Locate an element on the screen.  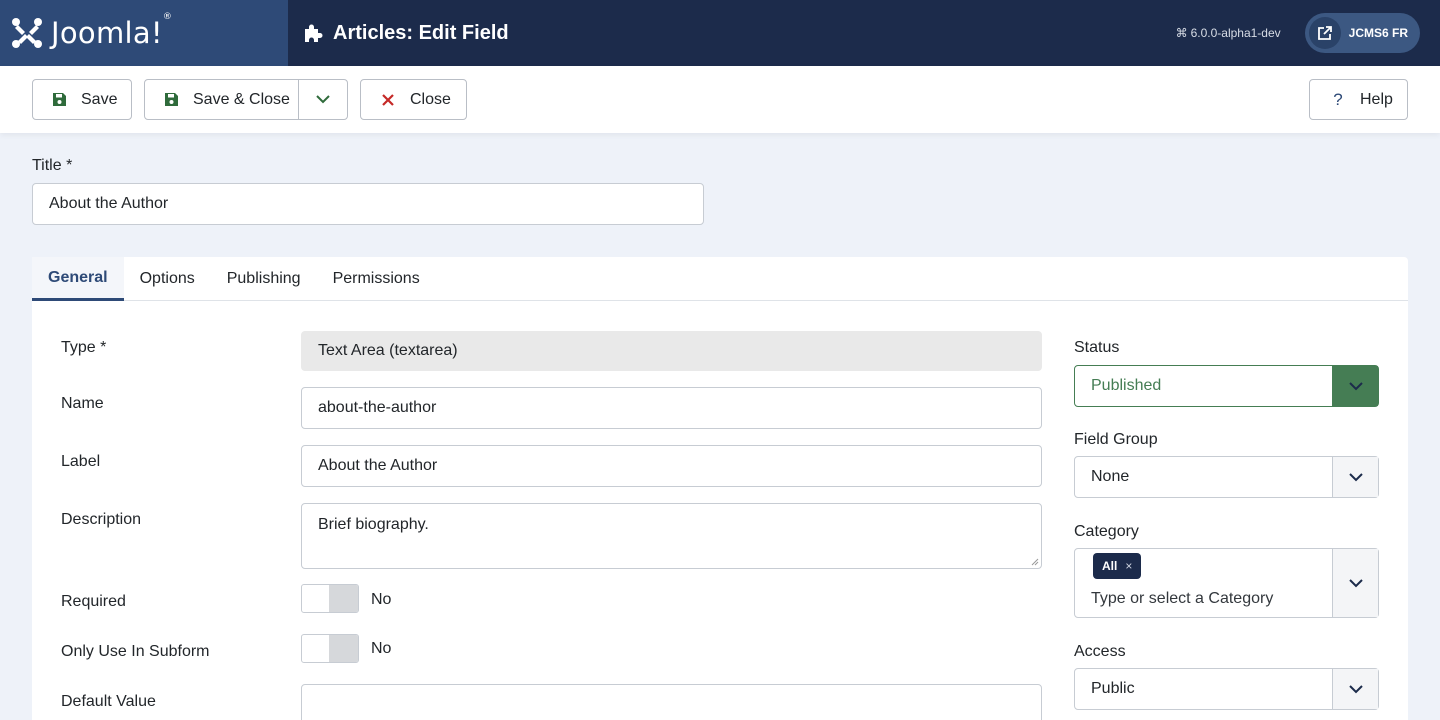
save-close-button: Save & Close is located at coordinates (246, 99).